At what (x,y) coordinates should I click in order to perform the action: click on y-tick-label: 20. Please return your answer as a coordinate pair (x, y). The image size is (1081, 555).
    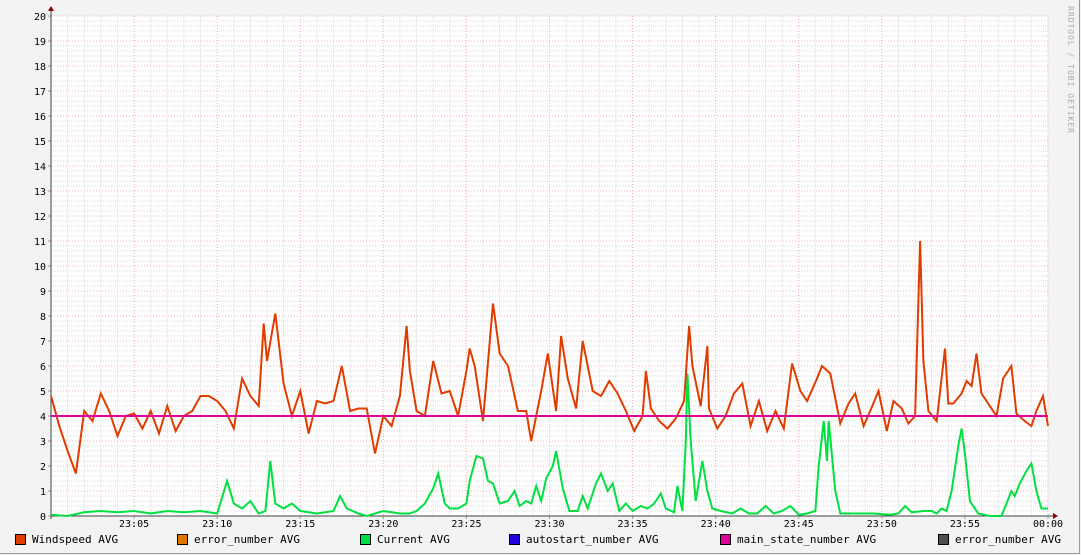
    Looking at the image, I should click on (40, 17).